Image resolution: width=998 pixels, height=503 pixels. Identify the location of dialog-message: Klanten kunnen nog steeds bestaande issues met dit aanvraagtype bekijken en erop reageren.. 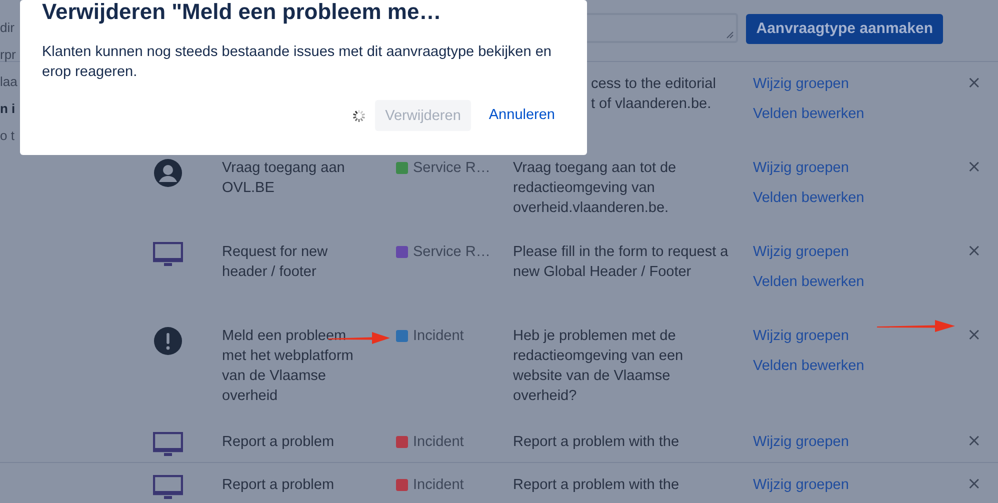
(297, 62).